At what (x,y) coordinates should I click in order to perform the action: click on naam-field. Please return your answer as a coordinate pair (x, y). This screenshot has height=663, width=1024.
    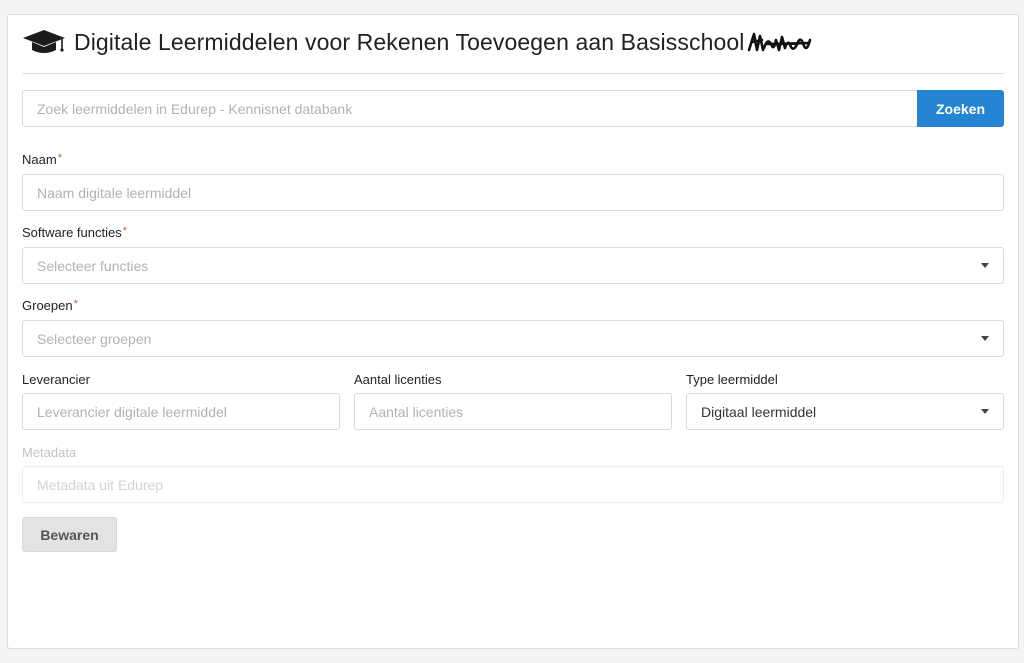
    Looking at the image, I should click on (513, 192).